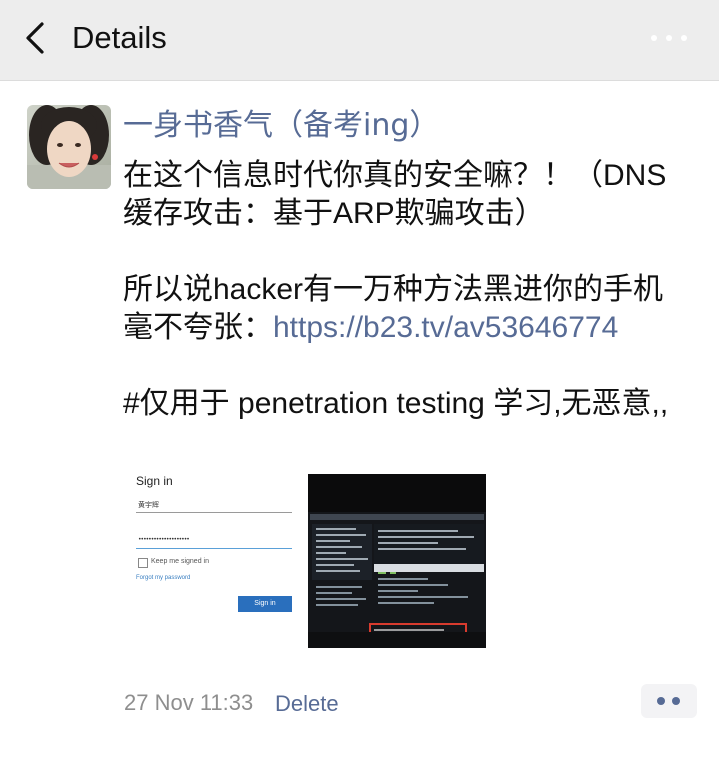 The width and height of the screenshot is (719, 759). I want to click on comment-dot, so click(676, 701).